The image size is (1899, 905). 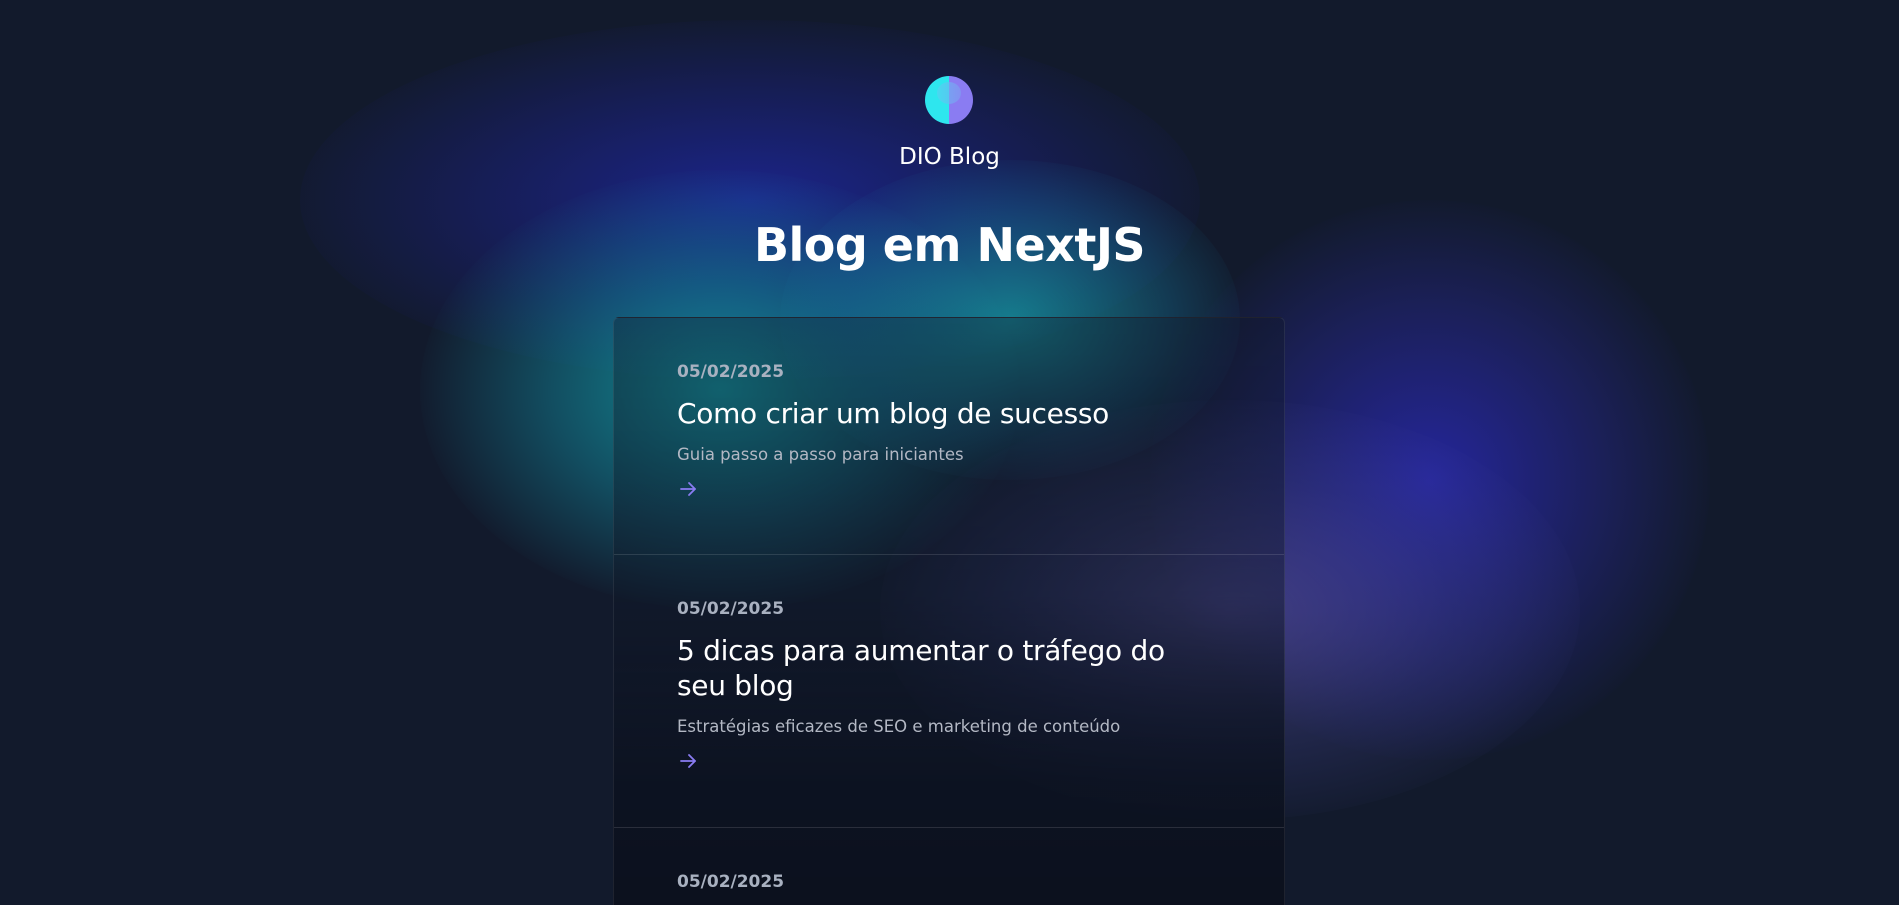 What do you see at coordinates (949, 413) in the screenshot?
I see `post-title: Como criar um blog de sucesso` at bounding box center [949, 413].